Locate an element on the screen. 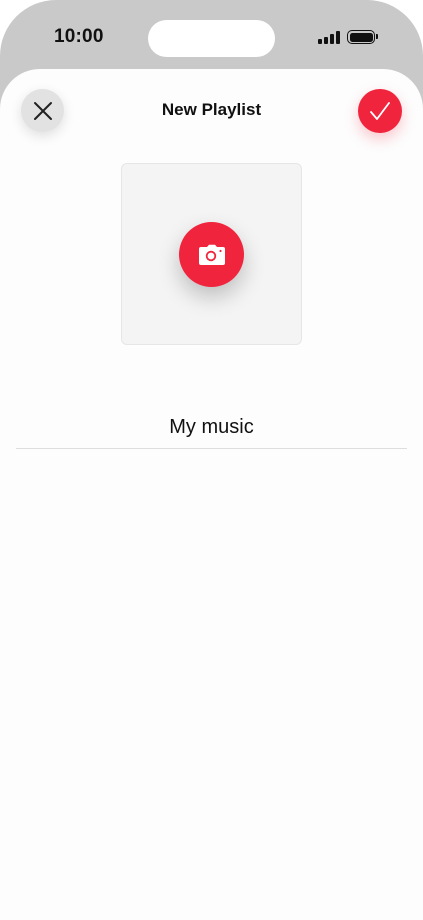 This screenshot has width=423, height=920. done-button is located at coordinates (380, 111).